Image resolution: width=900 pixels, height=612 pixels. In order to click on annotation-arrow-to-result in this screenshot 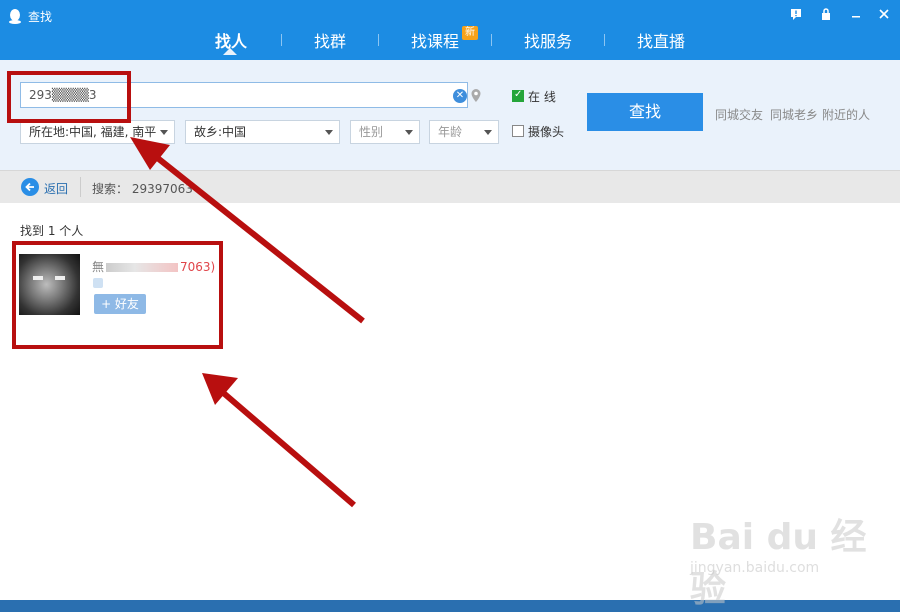, I will do `click(279, 440)`.